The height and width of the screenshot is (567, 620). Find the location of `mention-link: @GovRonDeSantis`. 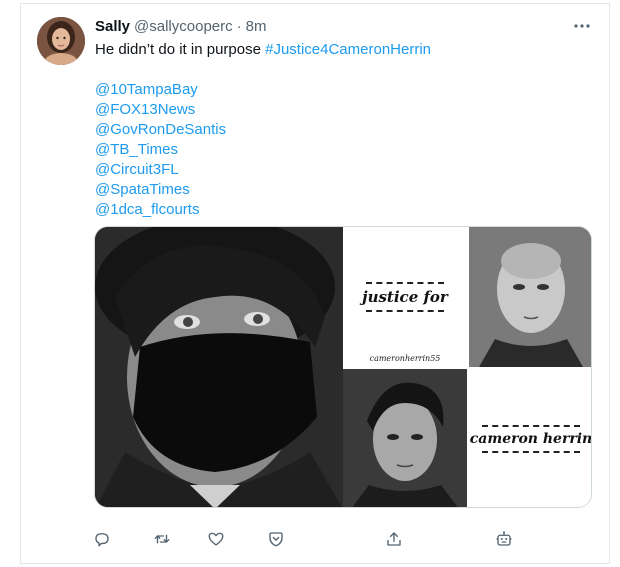

mention-link: @GovRonDeSantis is located at coordinates (345, 130).